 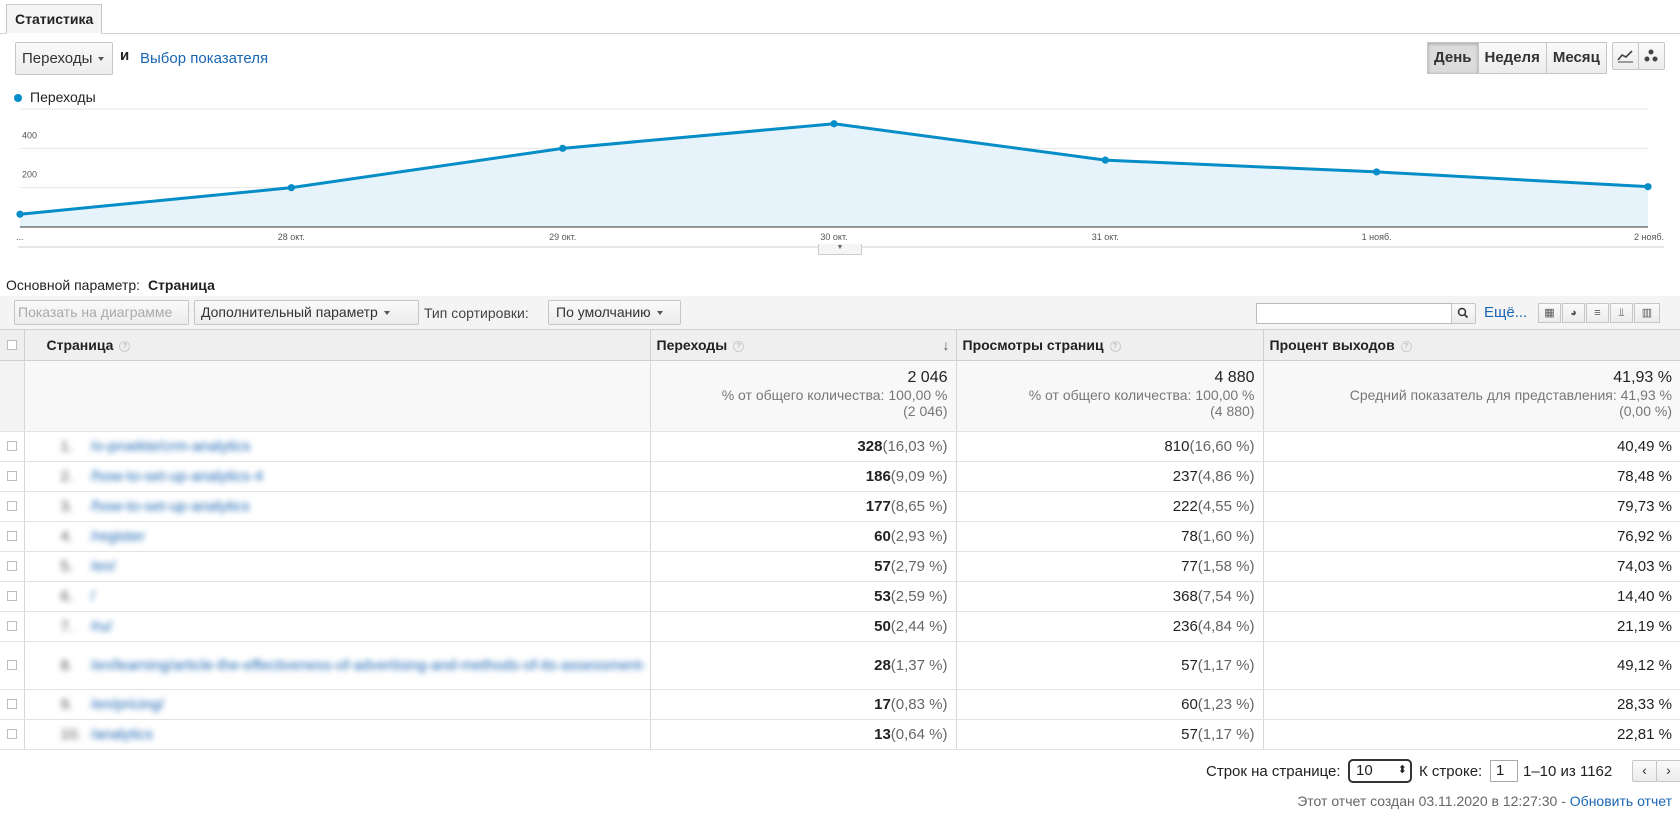 I want to click on entrances-percent: (2,79 %), so click(x=919, y=566).